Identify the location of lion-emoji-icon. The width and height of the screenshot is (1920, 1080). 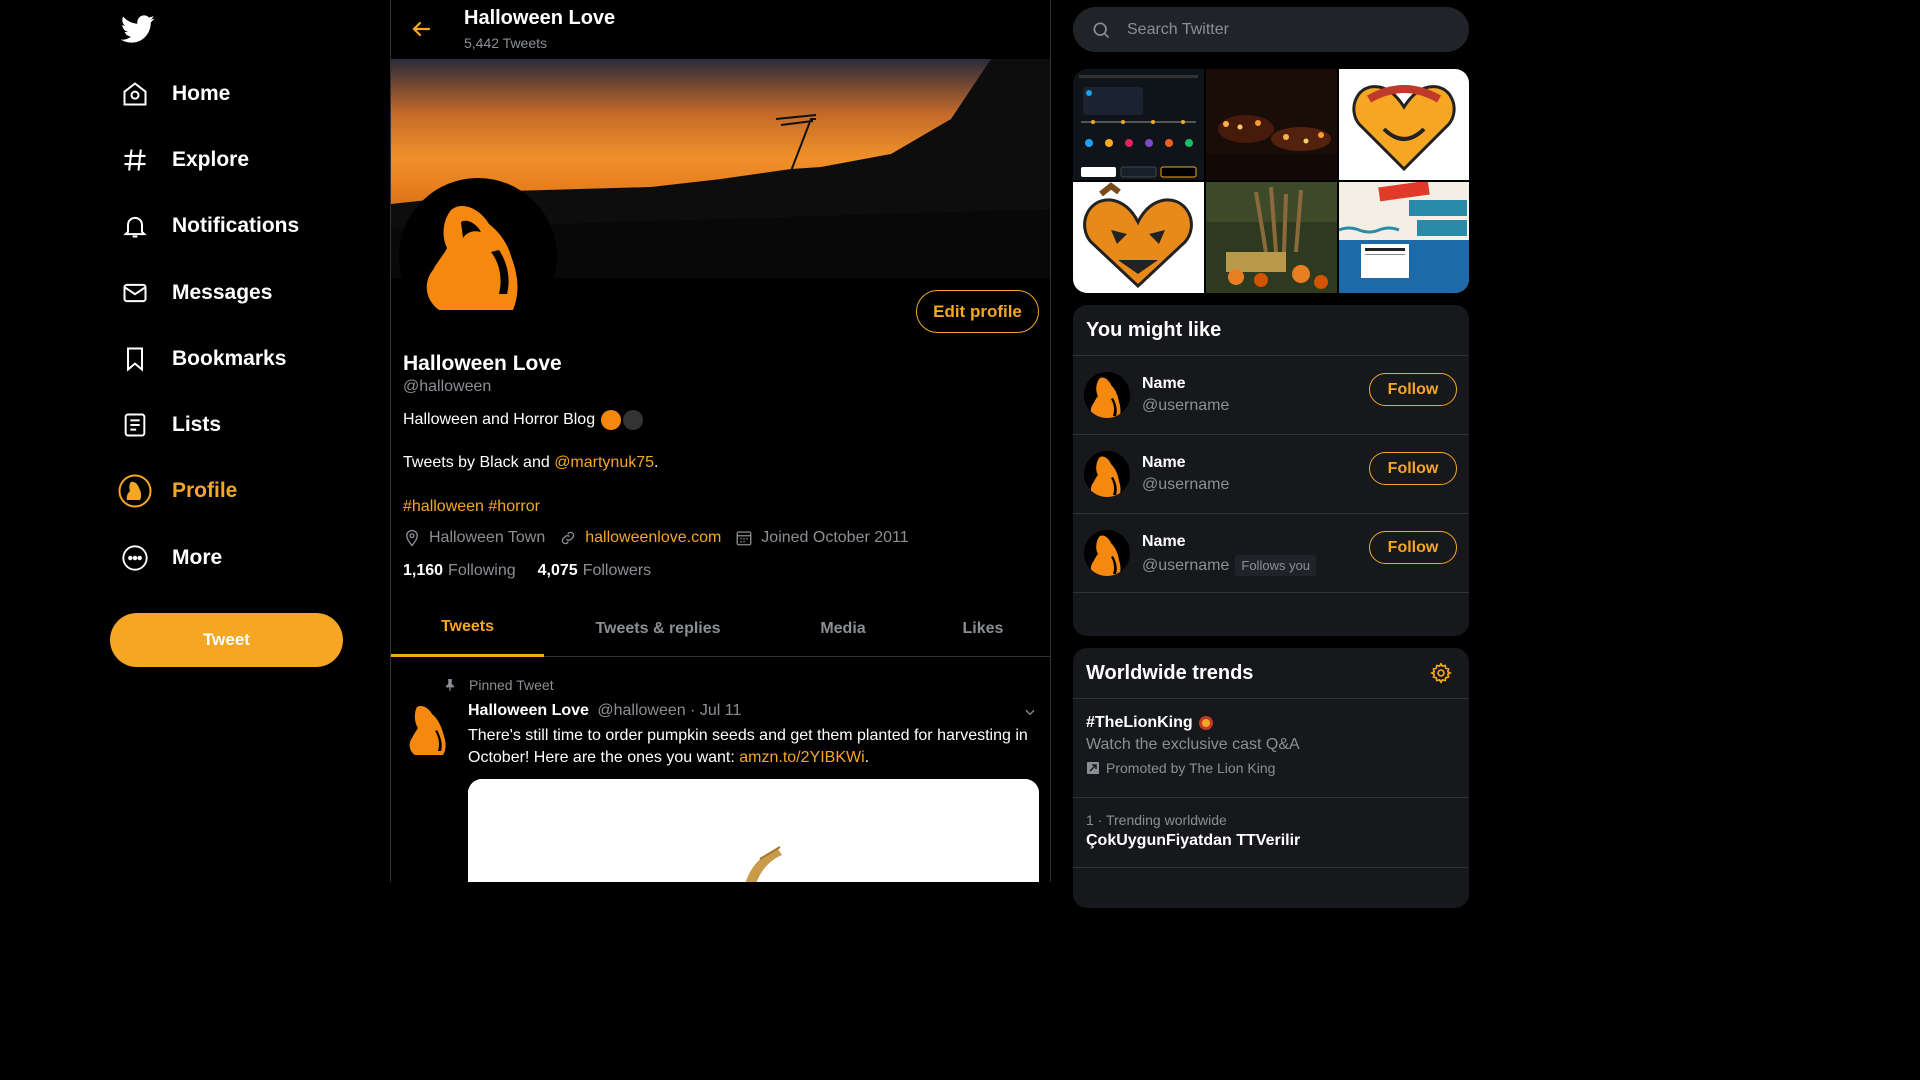
(1205, 723).